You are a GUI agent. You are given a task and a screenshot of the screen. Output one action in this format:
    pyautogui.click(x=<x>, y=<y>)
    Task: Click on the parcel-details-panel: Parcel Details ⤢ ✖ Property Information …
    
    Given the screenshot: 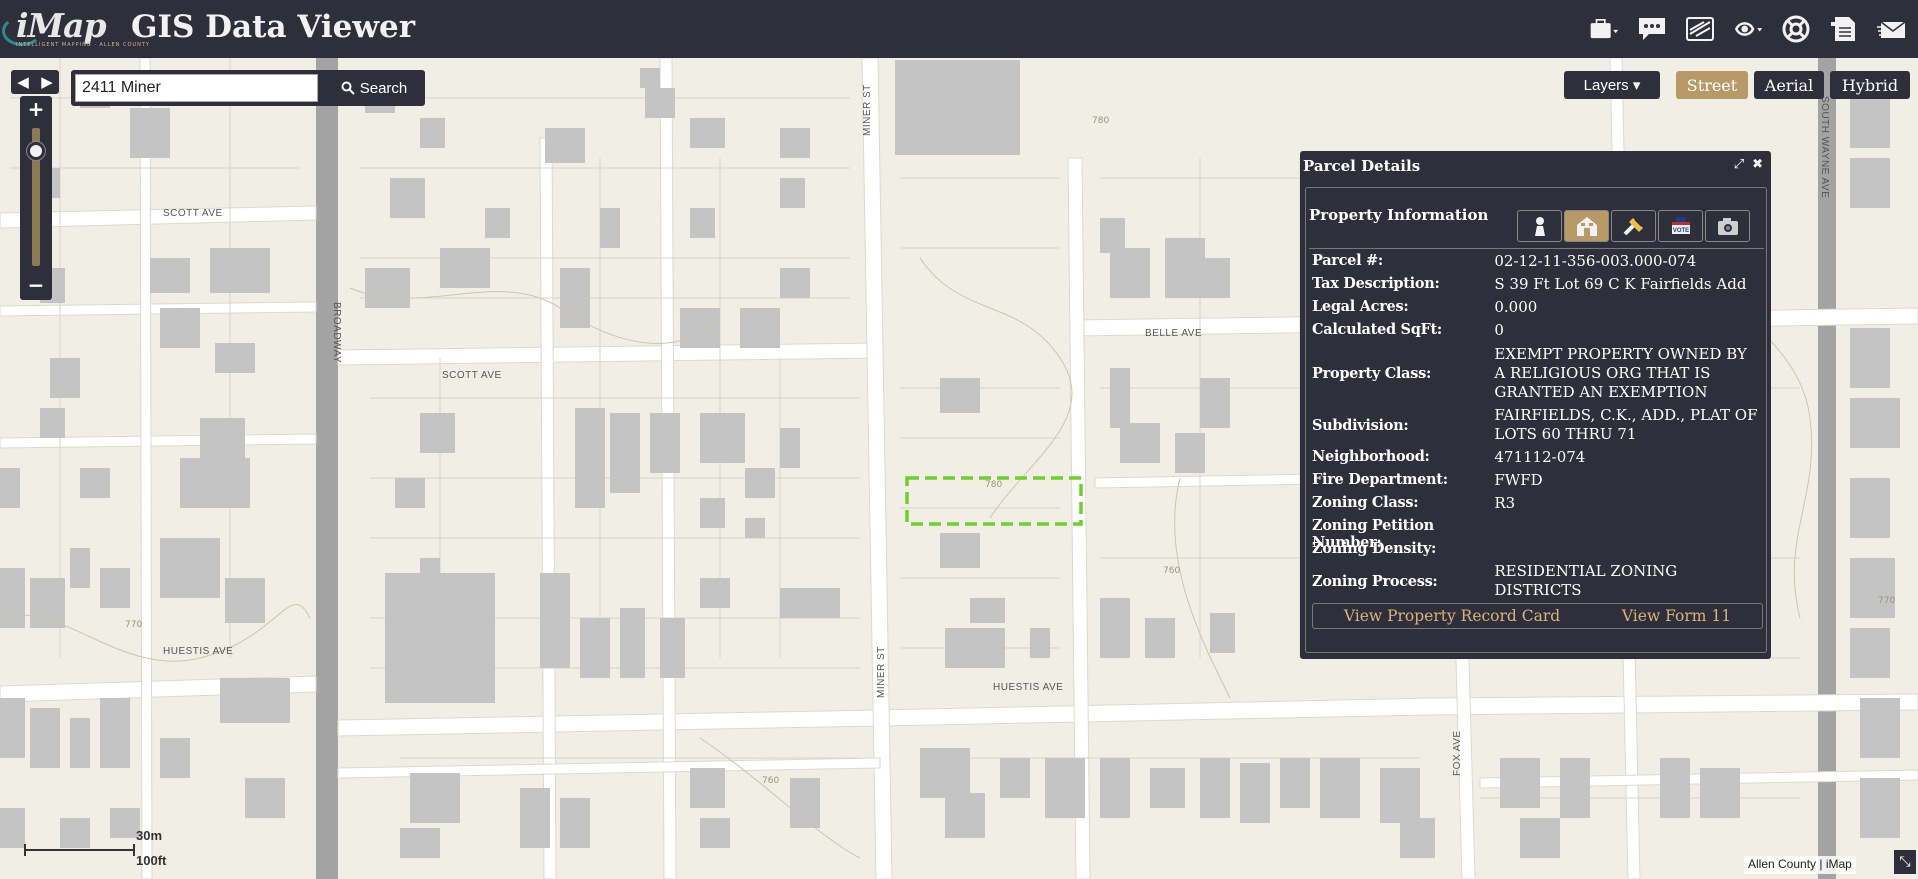 What is the action you would take?
    pyautogui.click(x=1535, y=405)
    